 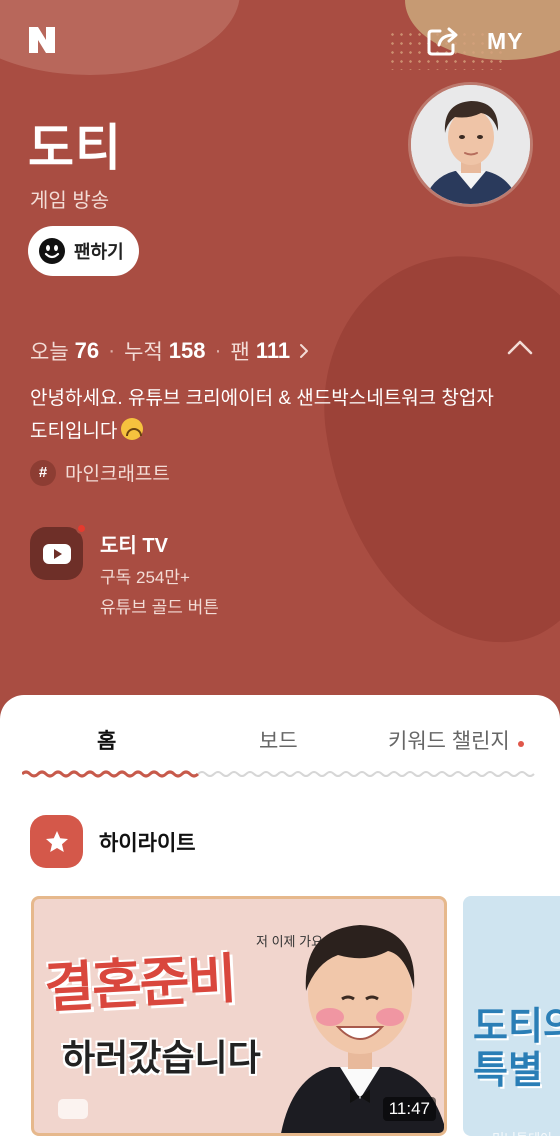 What do you see at coordinates (49, 352) in the screenshot?
I see `stat-today-label: 오늘` at bounding box center [49, 352].